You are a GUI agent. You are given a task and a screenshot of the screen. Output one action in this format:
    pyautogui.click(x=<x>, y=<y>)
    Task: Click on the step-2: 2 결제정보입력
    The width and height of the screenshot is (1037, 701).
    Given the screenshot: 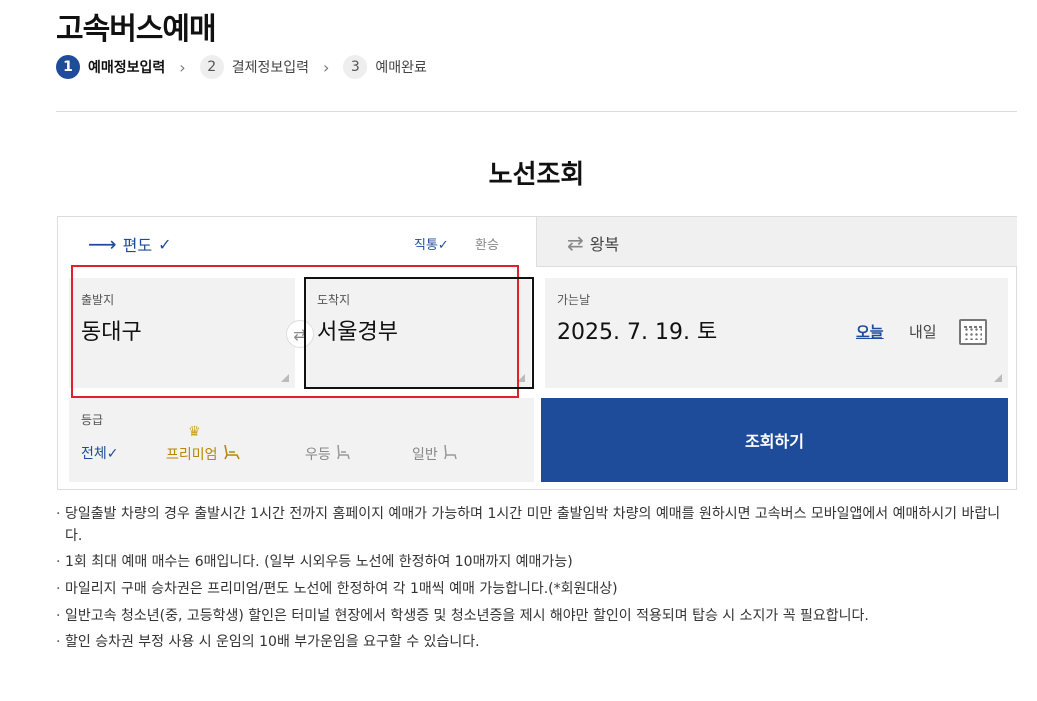 What is the action you would take?
    pyautogui.click(x=254, y=67)
    